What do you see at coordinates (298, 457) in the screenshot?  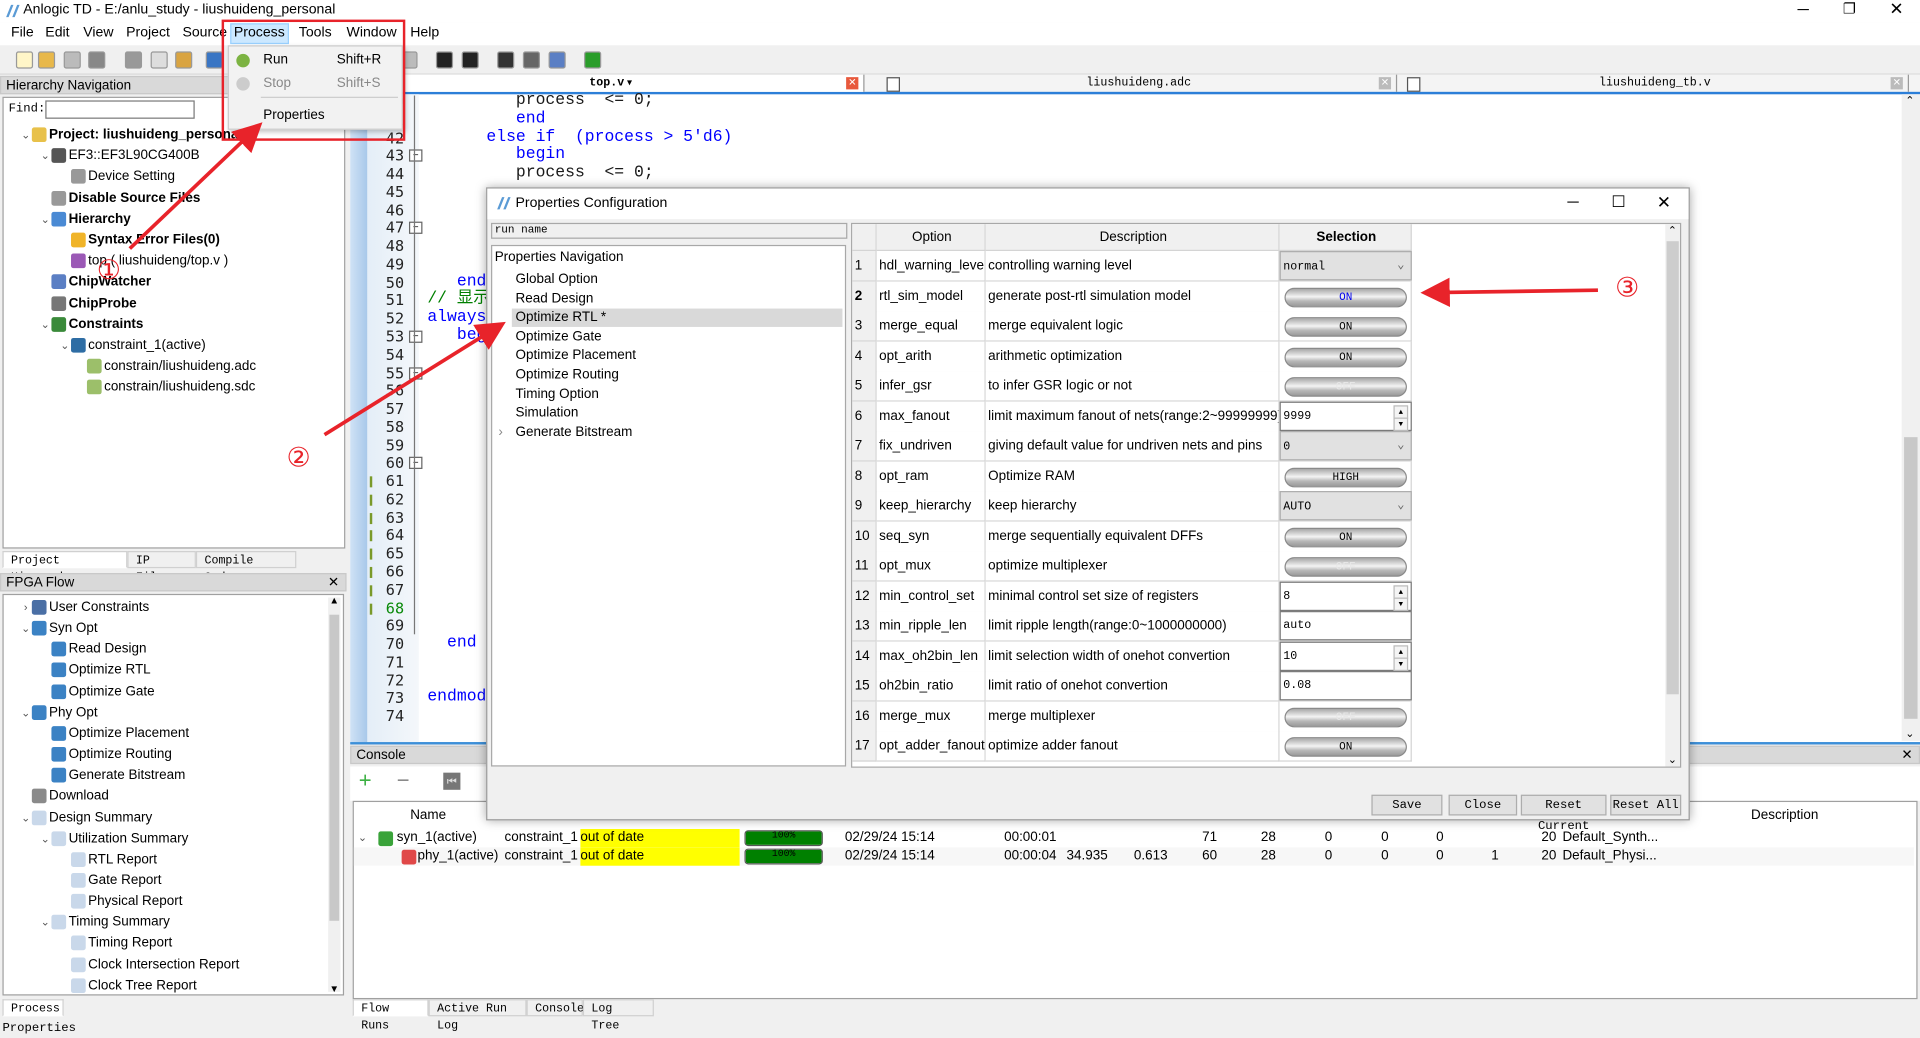 I see `annotation-label-2: ②` at bounding box center [298, 457].